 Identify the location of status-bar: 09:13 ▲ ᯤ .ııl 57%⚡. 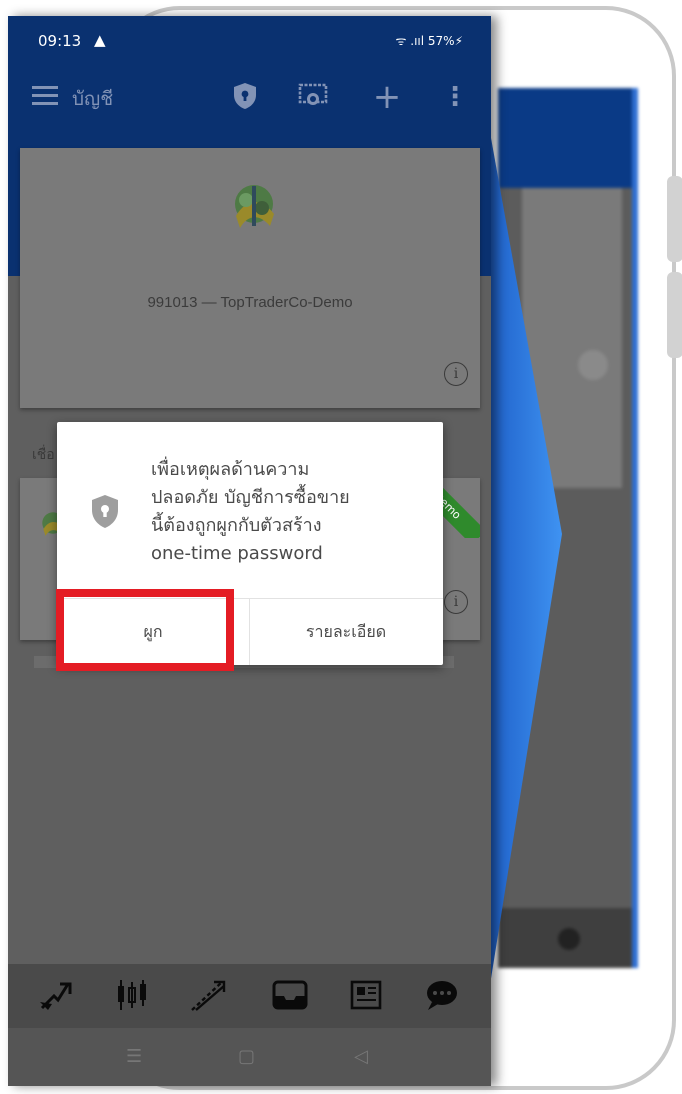
(249, 42).